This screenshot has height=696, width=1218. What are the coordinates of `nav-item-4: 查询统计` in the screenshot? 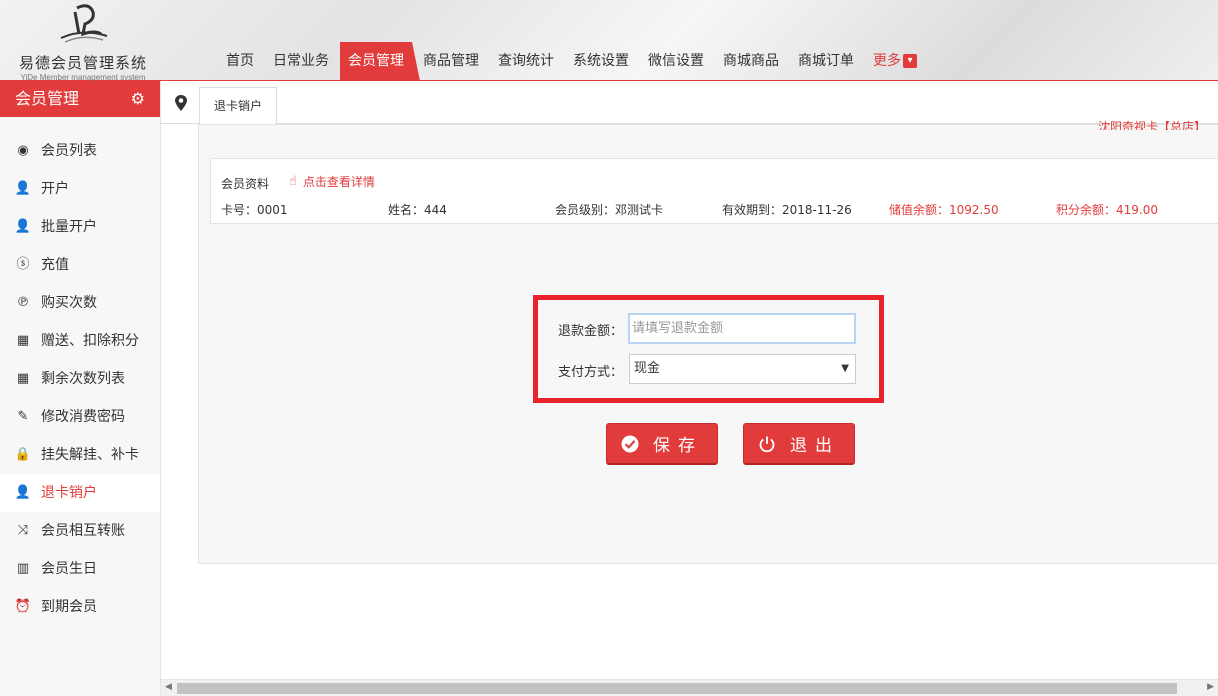 It's located at (526, 61).